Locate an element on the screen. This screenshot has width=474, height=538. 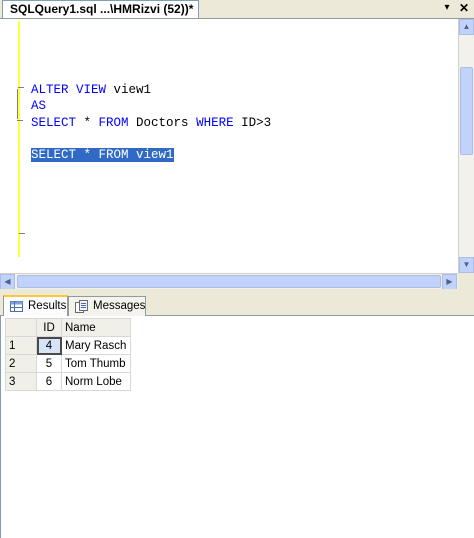
scroll-right-icon: ▶ is located at coordinates (449, 282).